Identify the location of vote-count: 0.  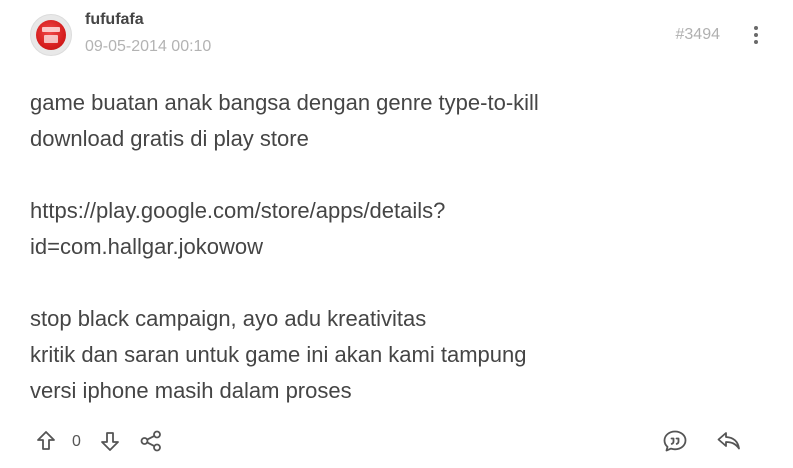
(76, 441).